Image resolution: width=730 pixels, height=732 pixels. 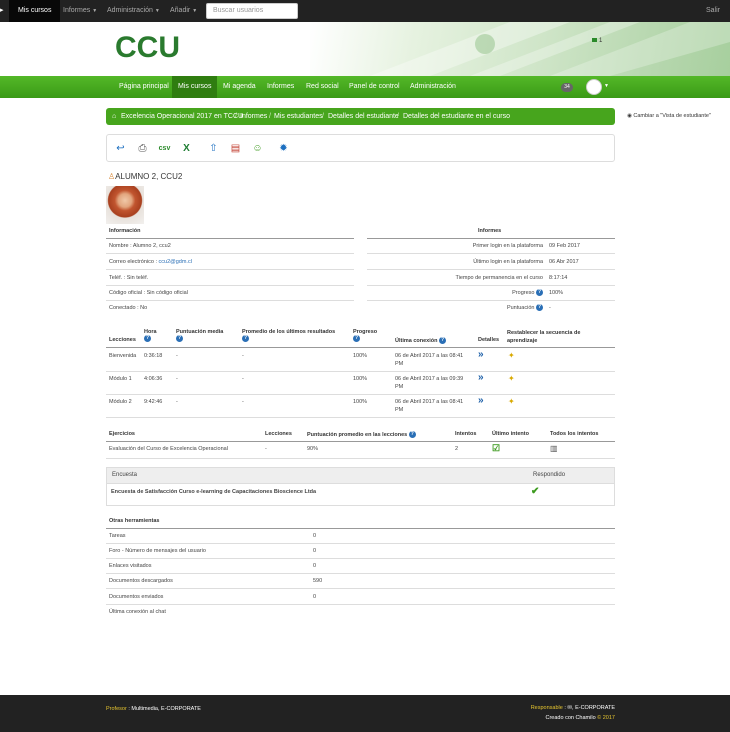 I want to click on survey-col-encuesta: Encuesta, so click(x=125, y=475).